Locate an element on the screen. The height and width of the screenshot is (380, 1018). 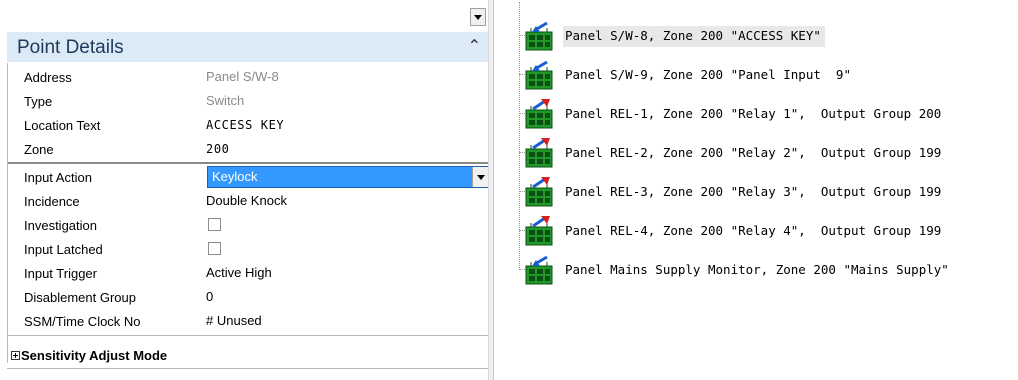
category-sensitivity-adjust-mode: Sensitivity Adjust Mode is located at coordinates (248, 357).